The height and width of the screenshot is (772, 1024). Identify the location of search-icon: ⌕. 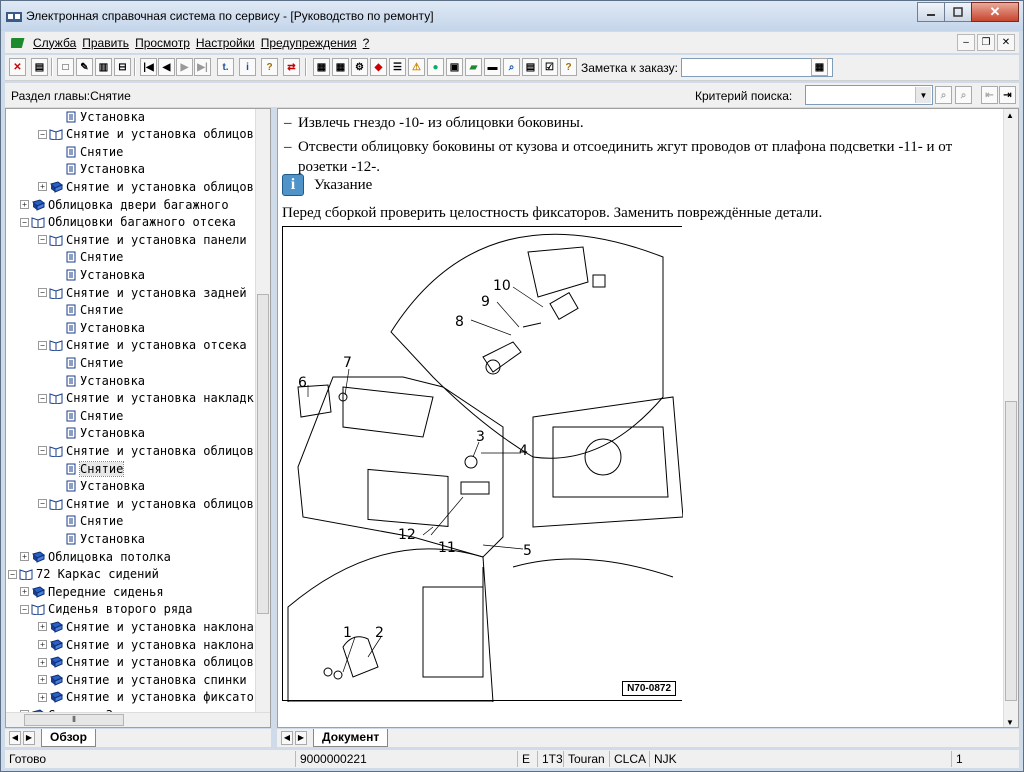
(511, 67).